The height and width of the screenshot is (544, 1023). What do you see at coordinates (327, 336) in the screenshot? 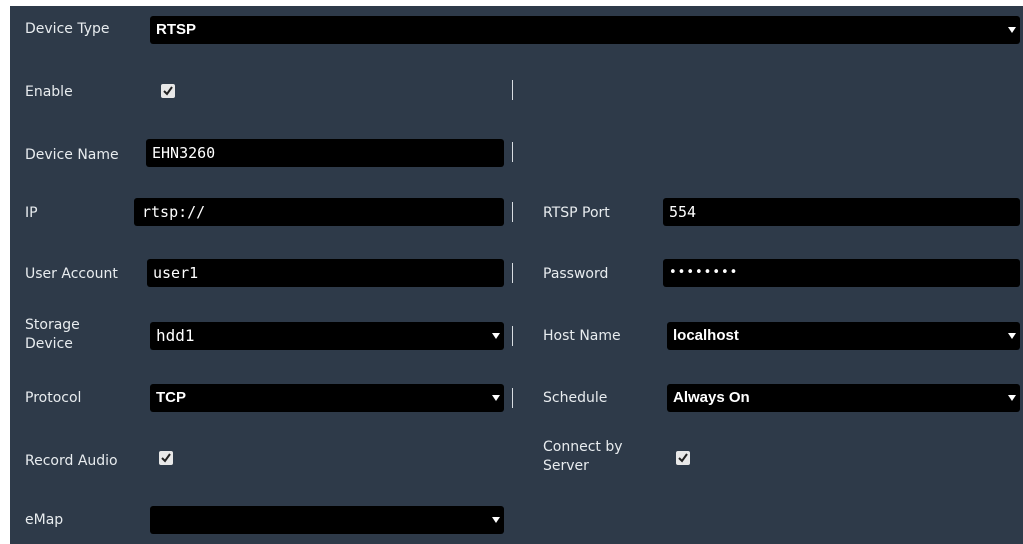
I see `storage-device-select: hdd1` at bounding box center [327, 336].